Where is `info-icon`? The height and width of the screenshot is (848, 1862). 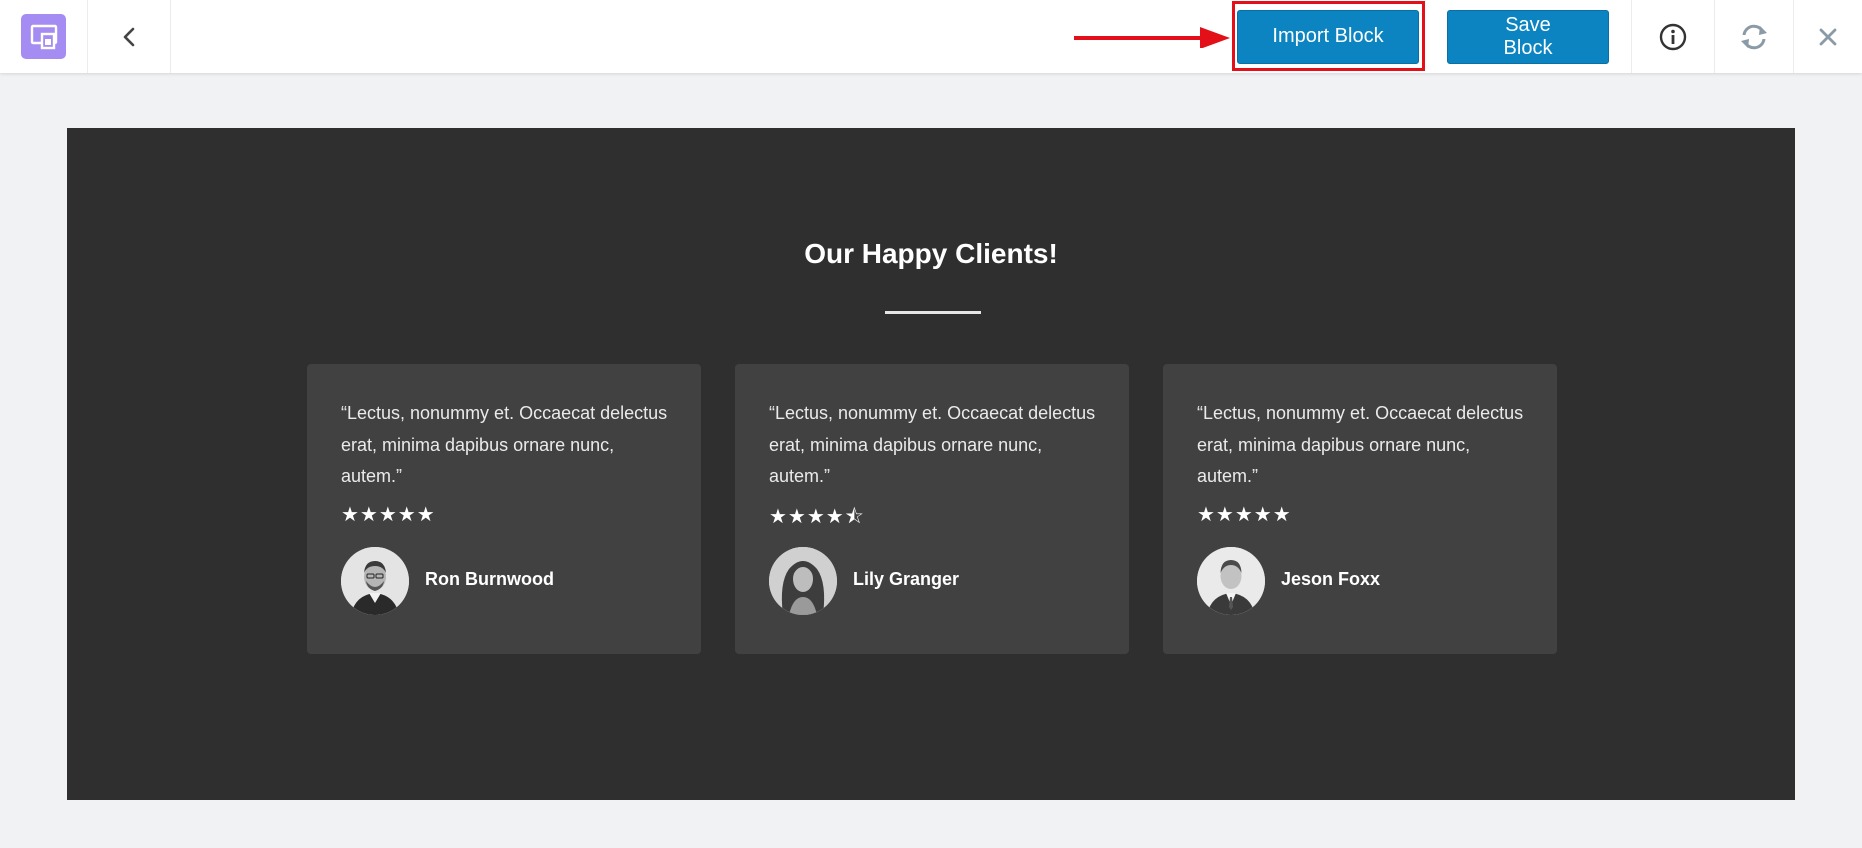 info-icon is located at coordinates (1673, 36).